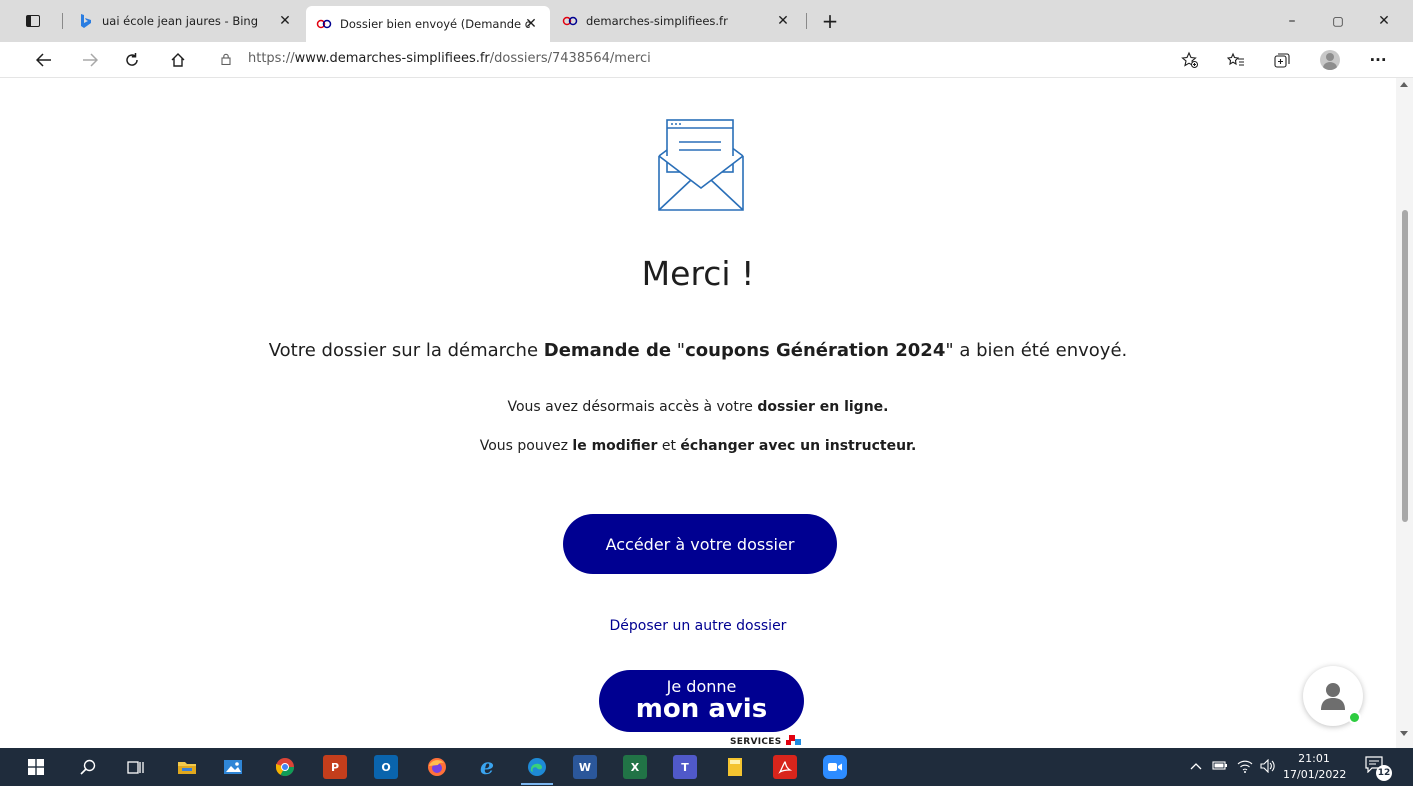 Image resolution: width=1413 pixels, height=786 pixels. Describe the element at coordinates (701, 165) in the screenshot. I see `envelope-icon` at that location.